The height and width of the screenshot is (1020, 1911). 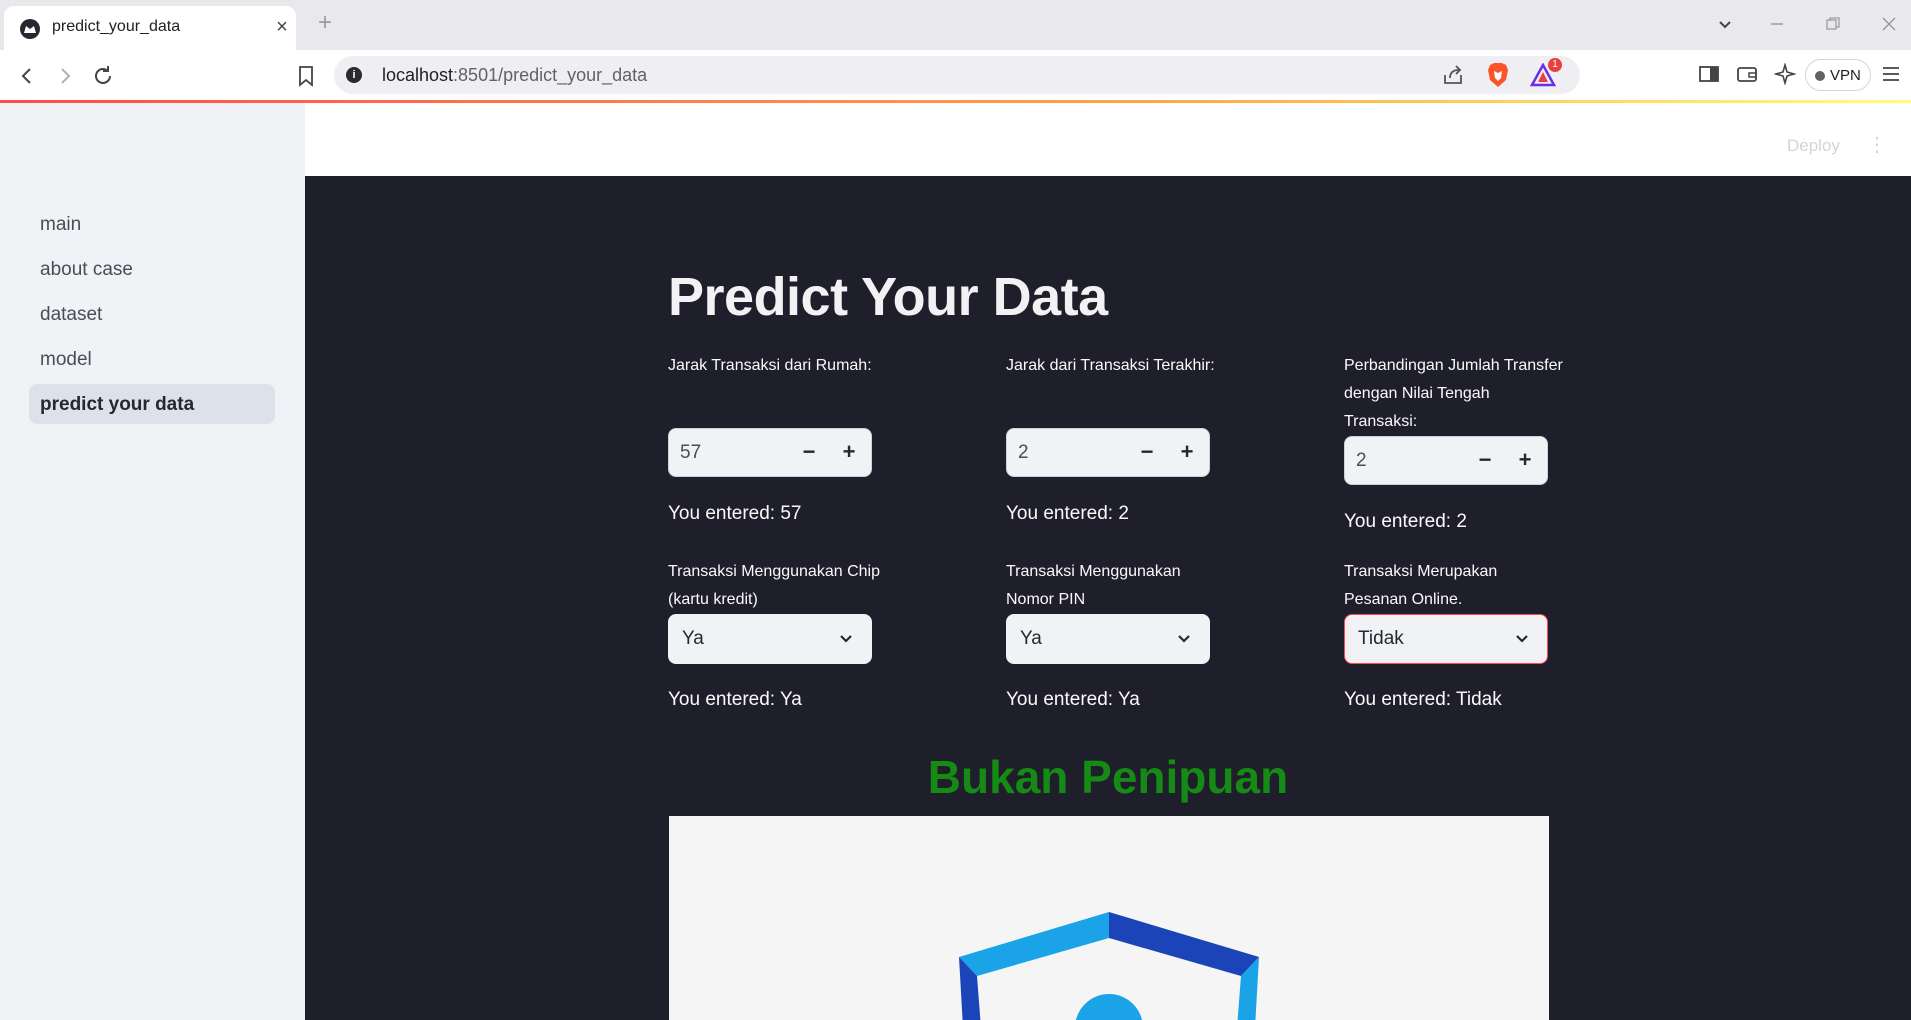 I want to click on browser-tab: predict_your_data ×, so click(x=150, y=28).